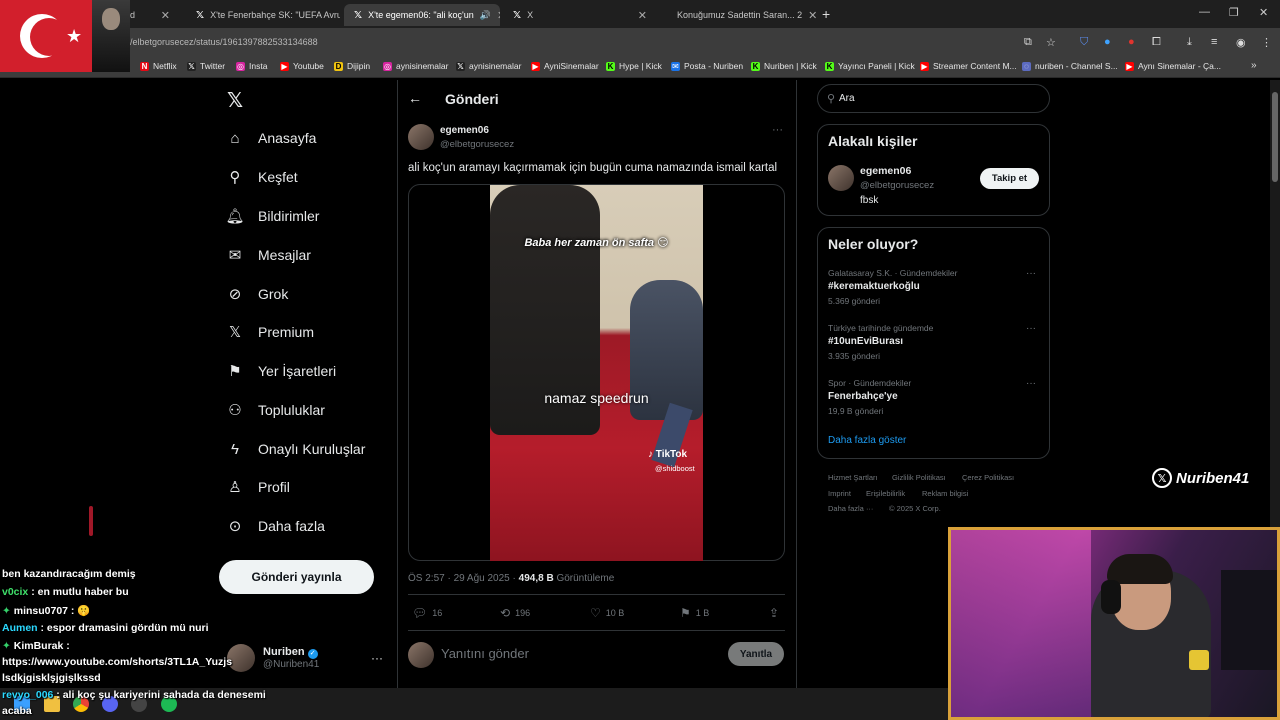  I want to click on trend-count: 5.369 gönderi, so click(854, 301).